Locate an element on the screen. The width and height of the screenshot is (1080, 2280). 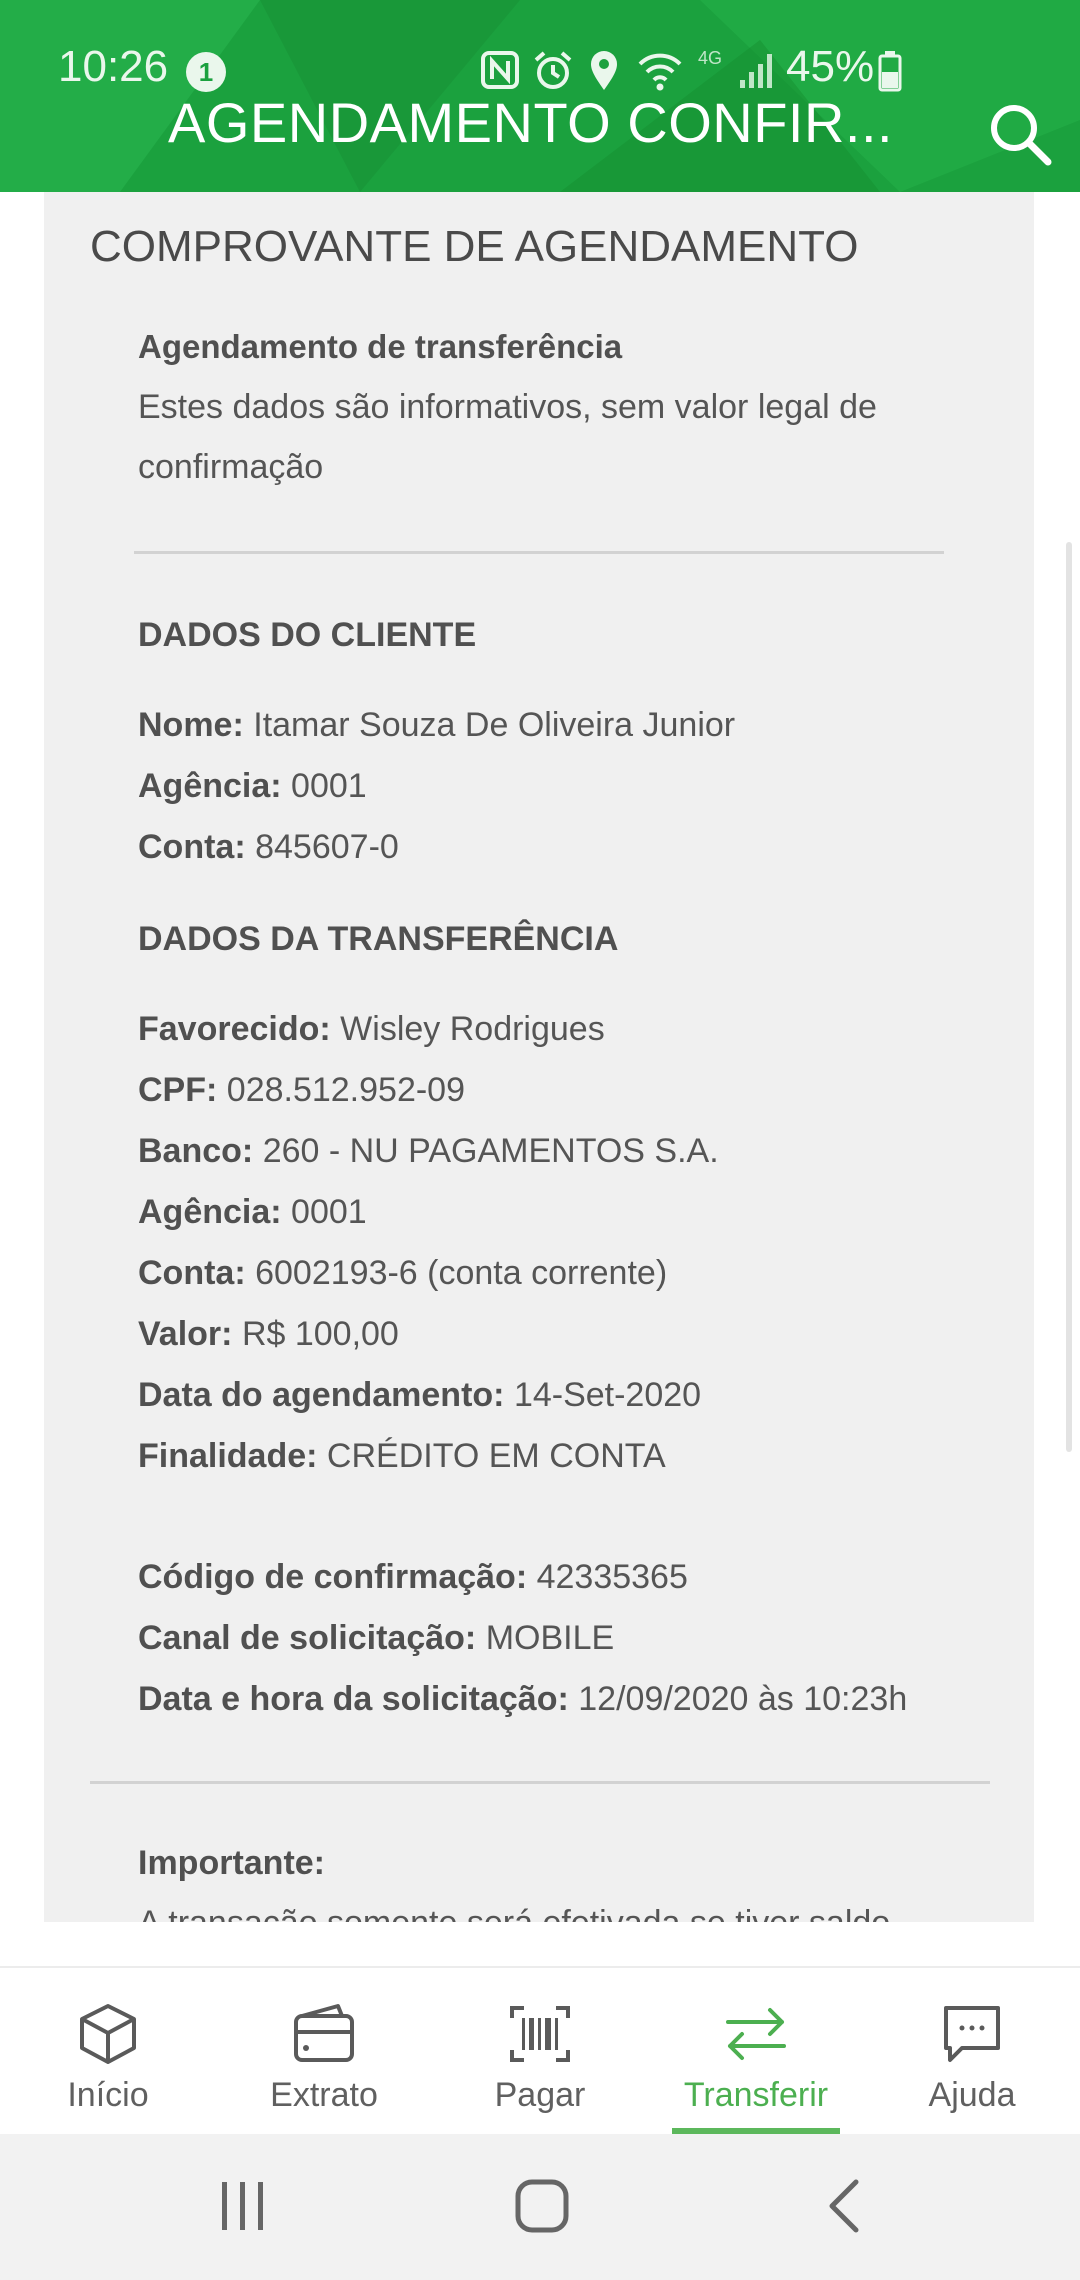
nav-item-ajuda: Ajuda is located at coordinates (972, 2052).